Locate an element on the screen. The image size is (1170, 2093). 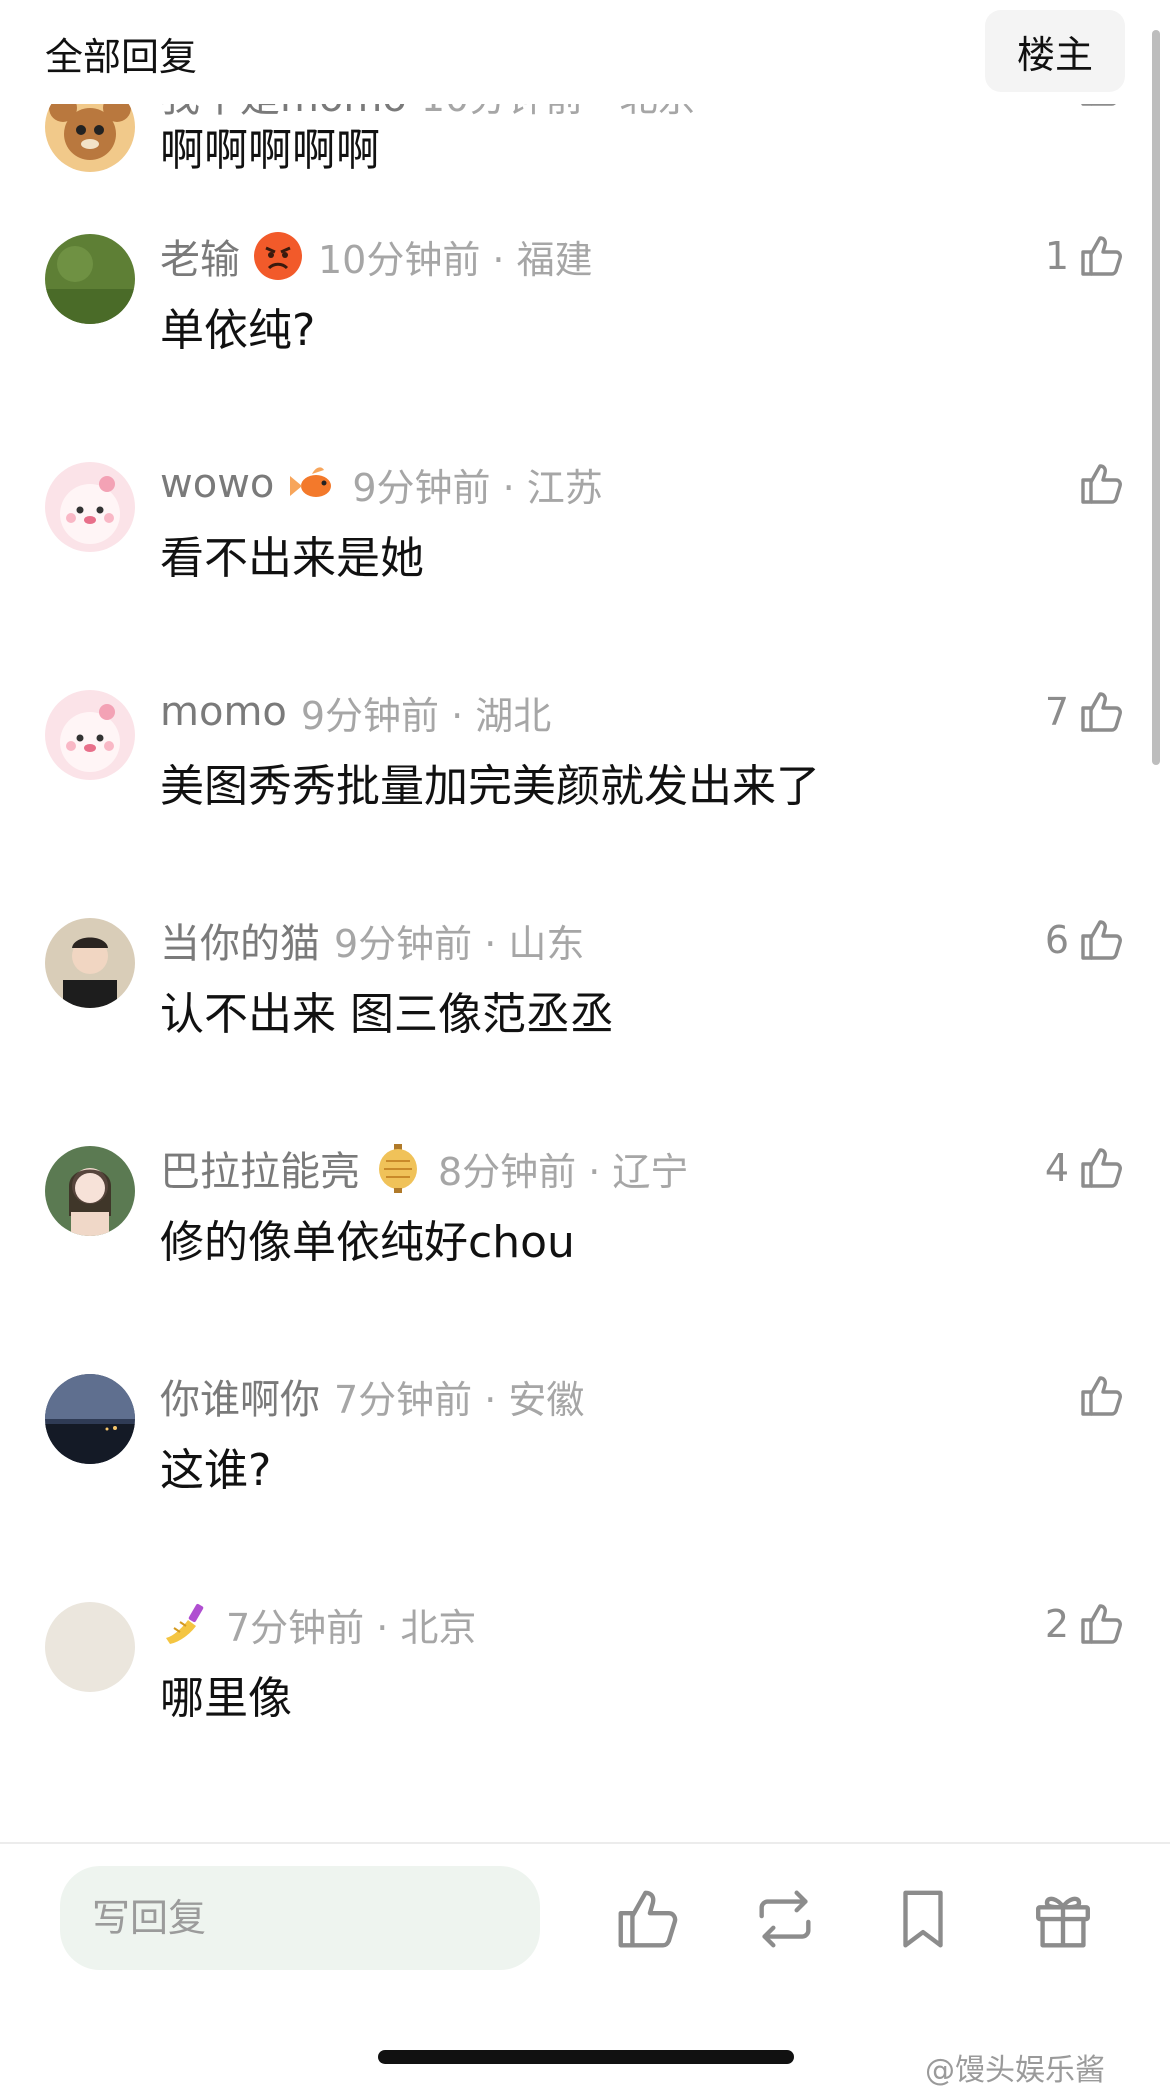
comment-text: 啊啊啊啊啊 is located at coordinates (270, 150).